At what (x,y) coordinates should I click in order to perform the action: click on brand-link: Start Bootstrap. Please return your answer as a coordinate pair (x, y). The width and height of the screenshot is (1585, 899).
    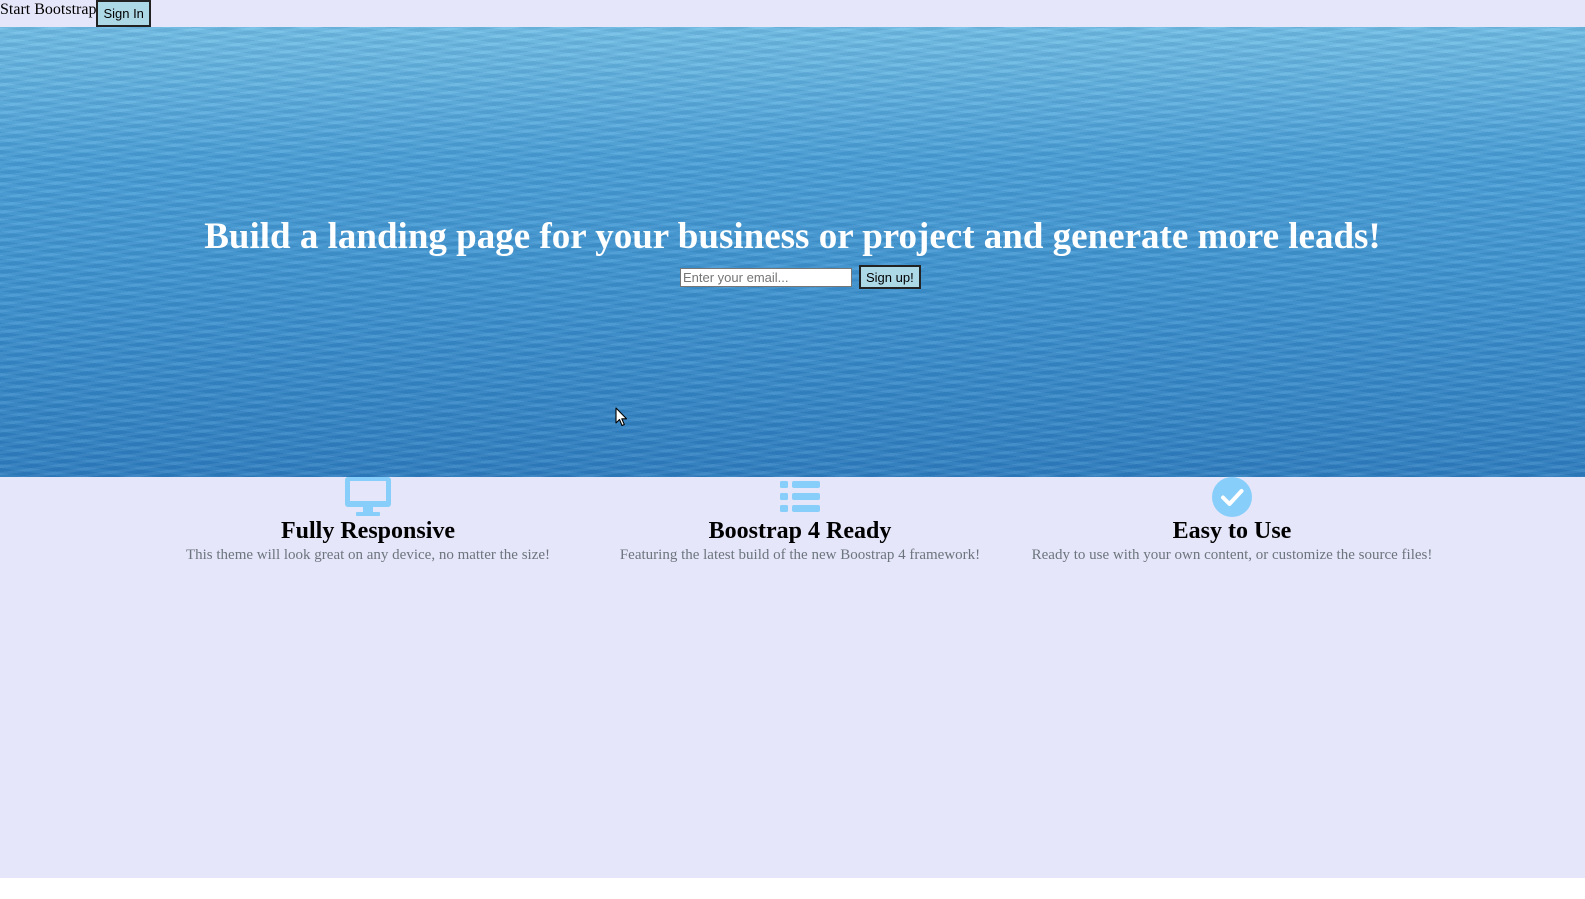
    Looking at the image, I should click on (48, 10).